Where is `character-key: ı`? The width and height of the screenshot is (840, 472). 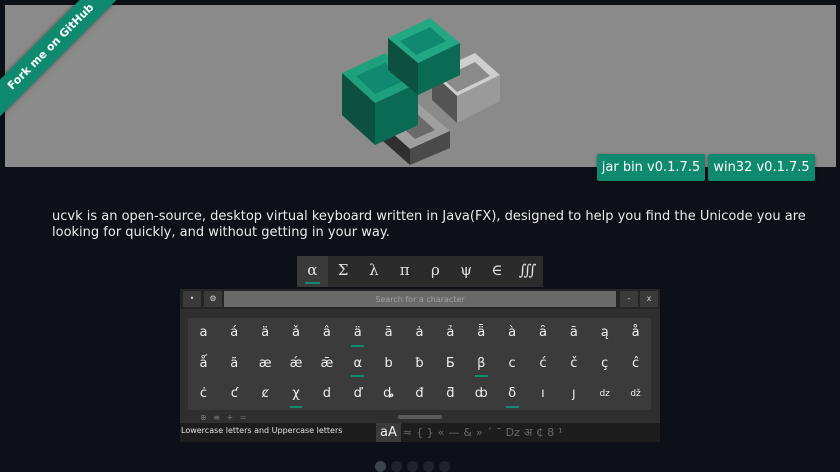 character-key: ı is located at coordinates (543, 394).